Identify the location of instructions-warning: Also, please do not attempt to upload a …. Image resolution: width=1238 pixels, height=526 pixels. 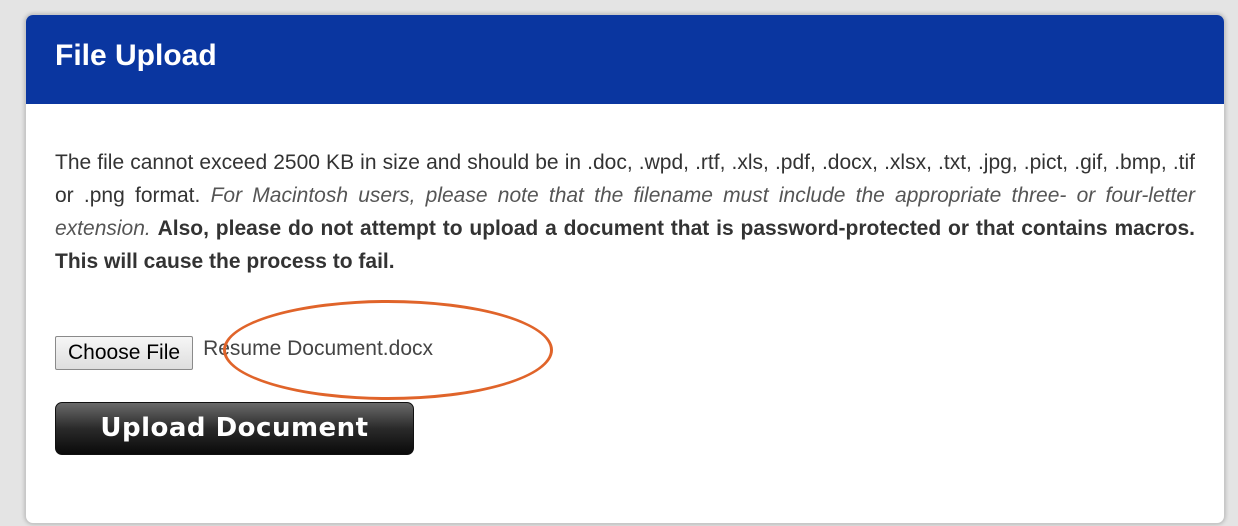
(625, 245).